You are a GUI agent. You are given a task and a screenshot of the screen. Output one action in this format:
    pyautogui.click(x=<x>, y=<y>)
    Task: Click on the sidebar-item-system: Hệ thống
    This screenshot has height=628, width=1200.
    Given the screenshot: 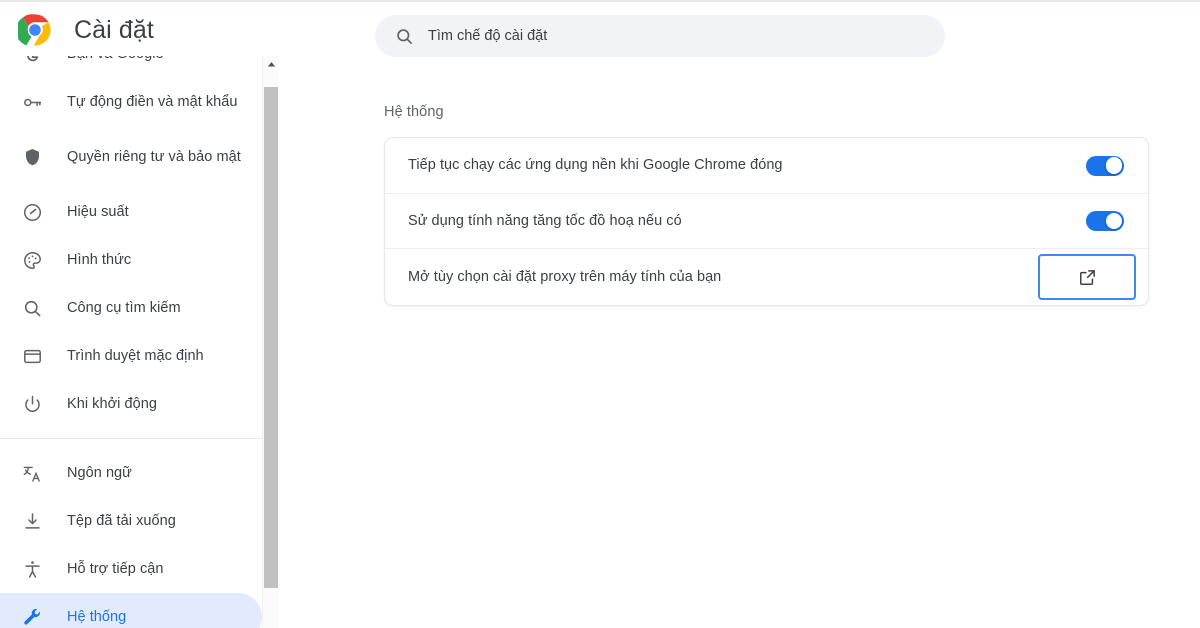 What is the action you would take?
    pyautogui.click(x=131, y=610)
    